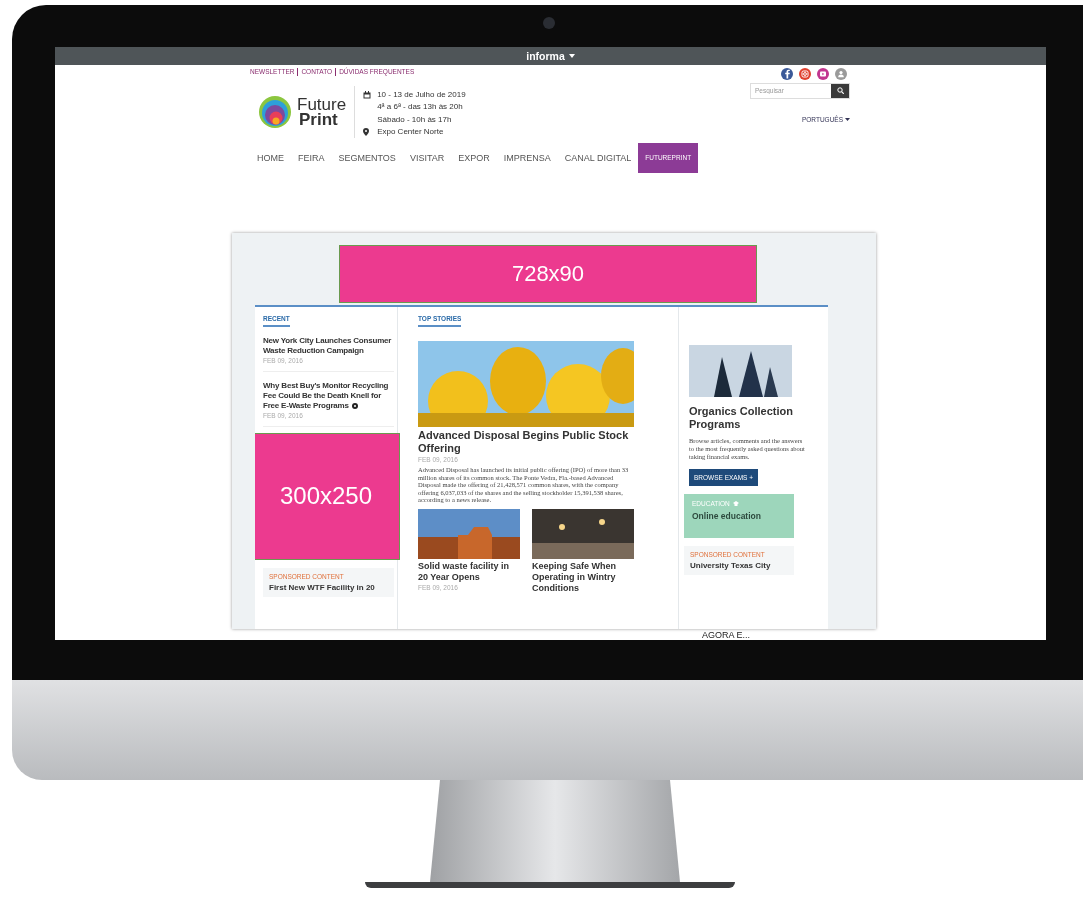 Image resolution: width=1083 pixels, height=899 pixels. What do you see at coordinates (583, 577) in the screenshot?
I see `article-link: Keeping Safe When Operating in Wintry Conditions` at bounding box center [583, 577].